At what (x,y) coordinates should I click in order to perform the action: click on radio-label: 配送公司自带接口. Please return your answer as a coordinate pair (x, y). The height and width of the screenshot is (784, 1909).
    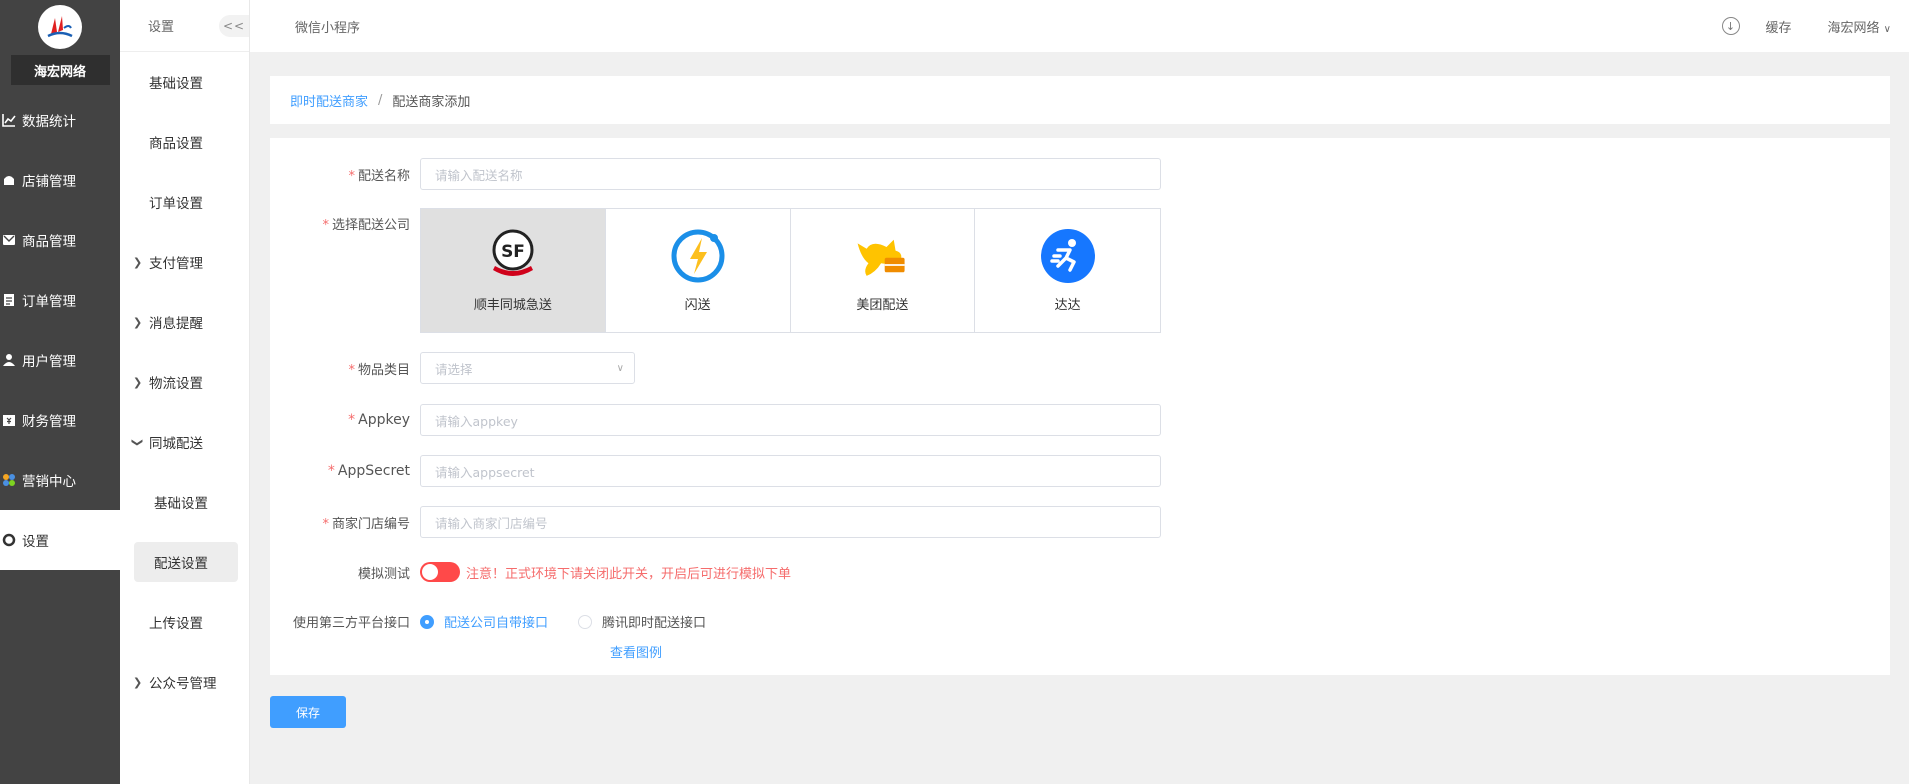
    Looking at the image, I should click on (496, 623).